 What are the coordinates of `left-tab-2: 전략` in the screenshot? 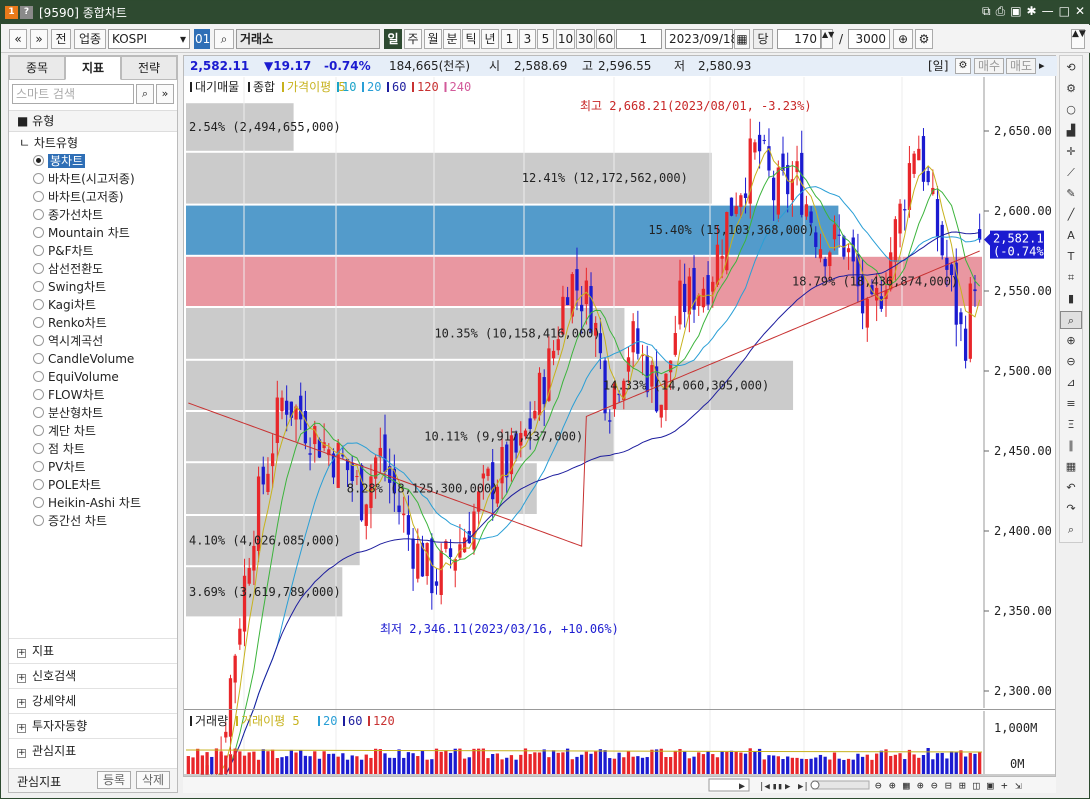 It's located at (149, 68).